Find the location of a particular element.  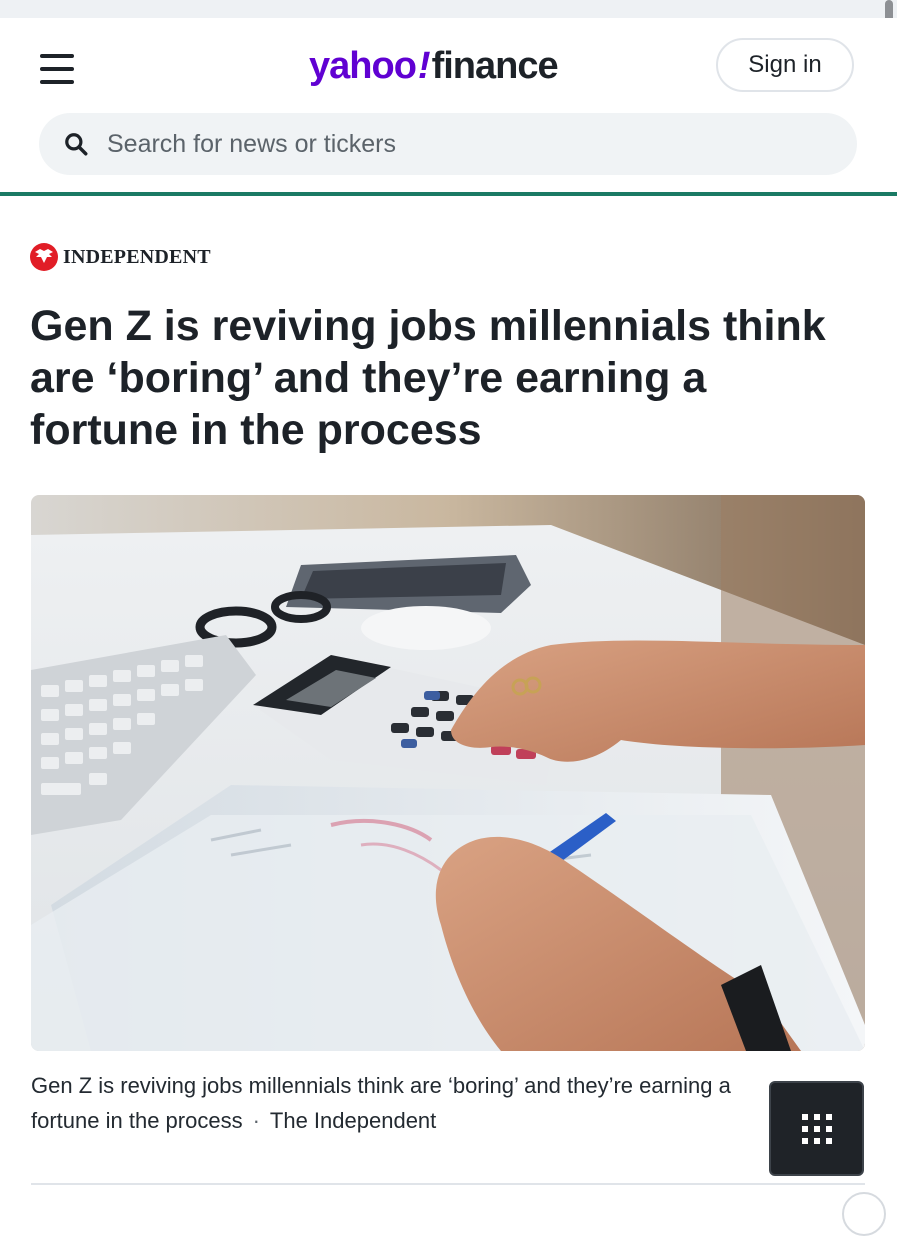

floating-circle-button is located at coordinates (864, 1214).